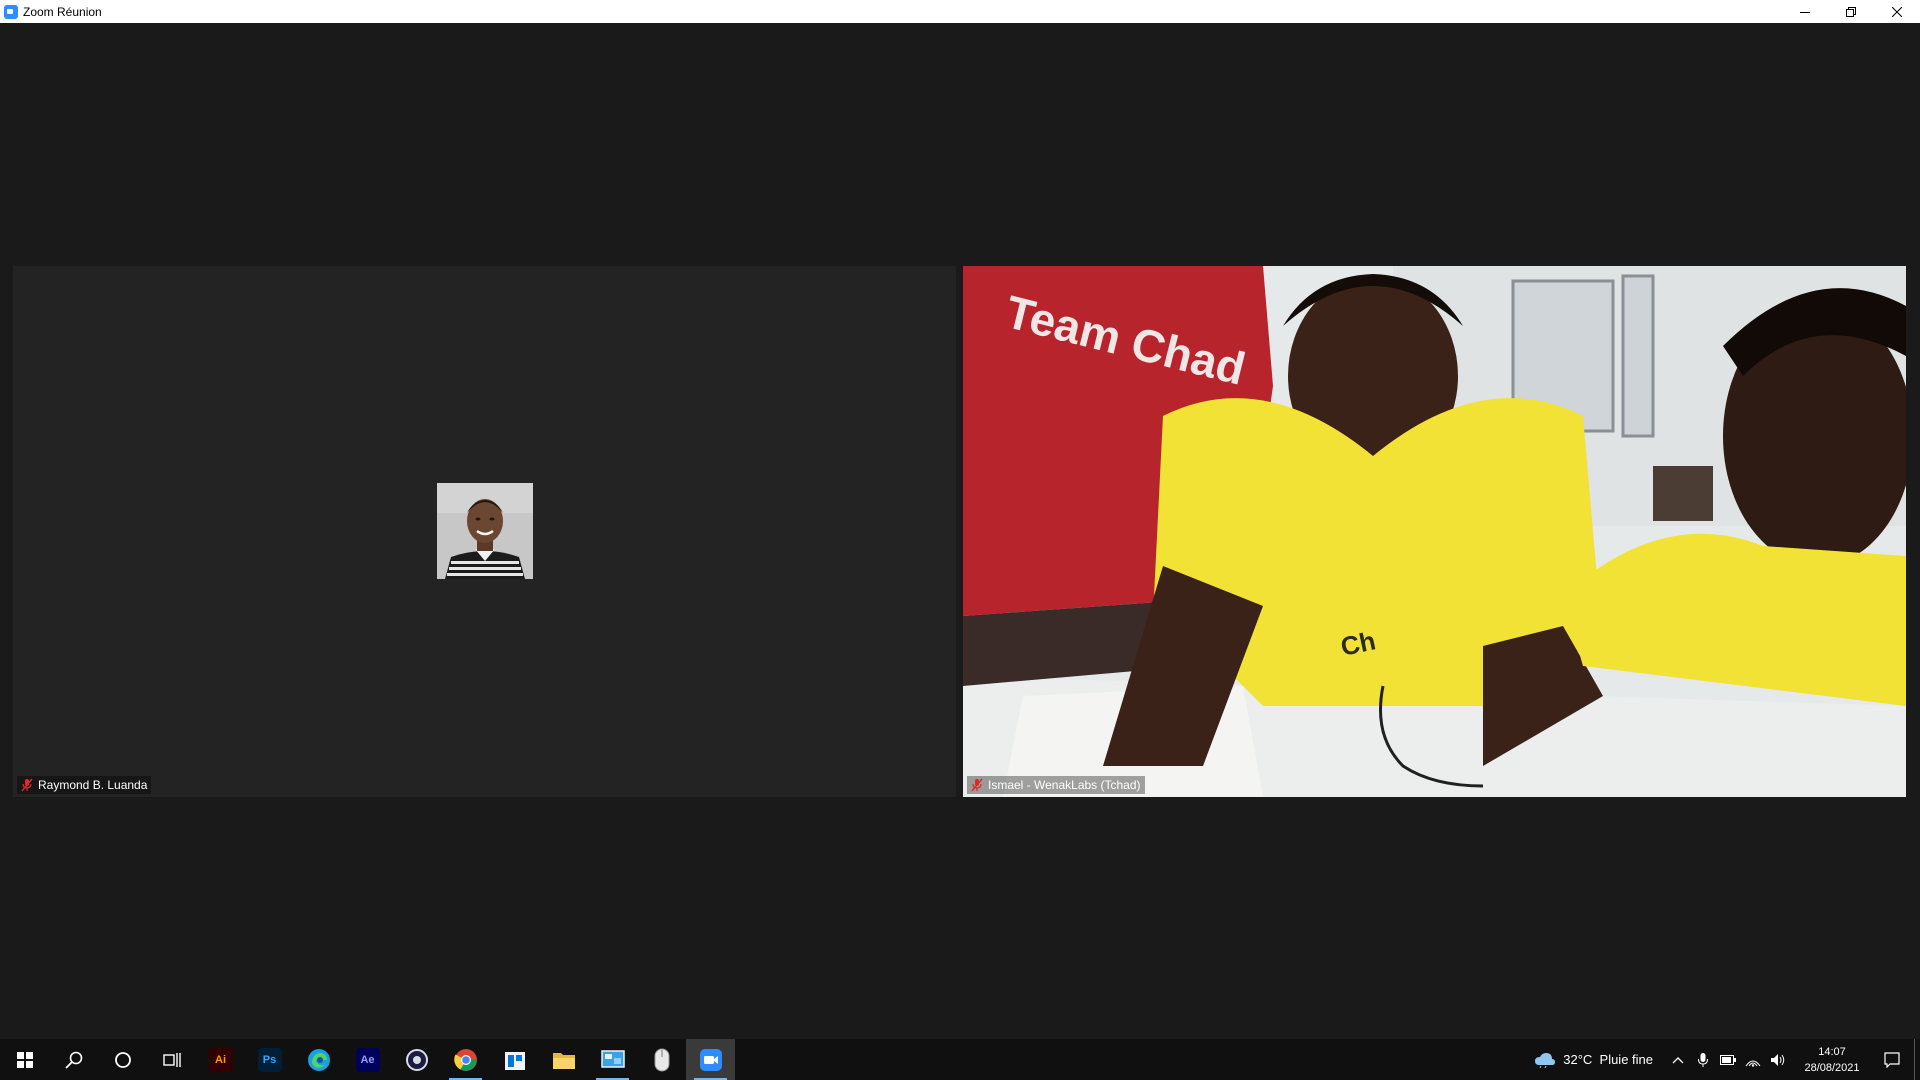 Image resolution: width=1920 pixels, height=1080 pixels. I want to click on photoshop-icon: Ps, so click(269, 1059).